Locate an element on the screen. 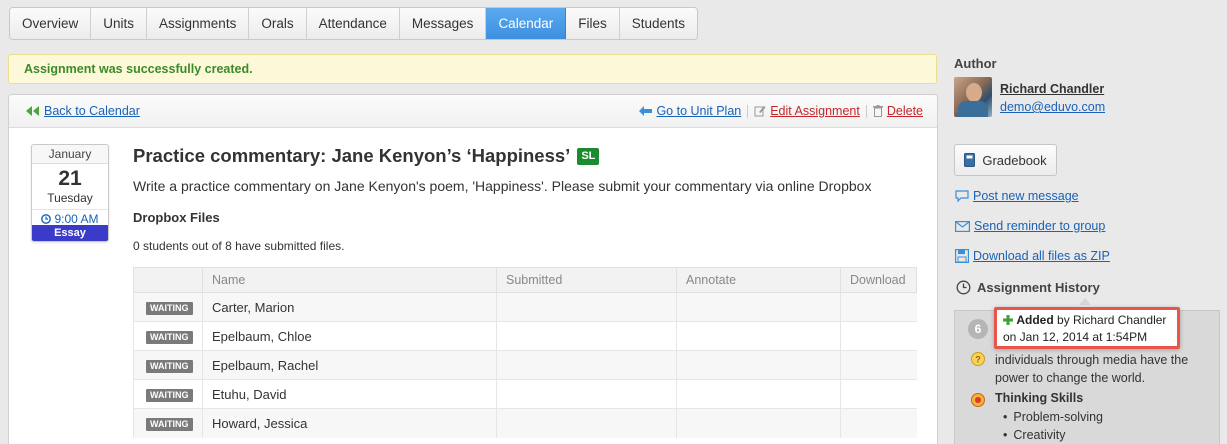  go-to-unit-plan-link: Go to Unit Plan is located at coordinates (698, 111).